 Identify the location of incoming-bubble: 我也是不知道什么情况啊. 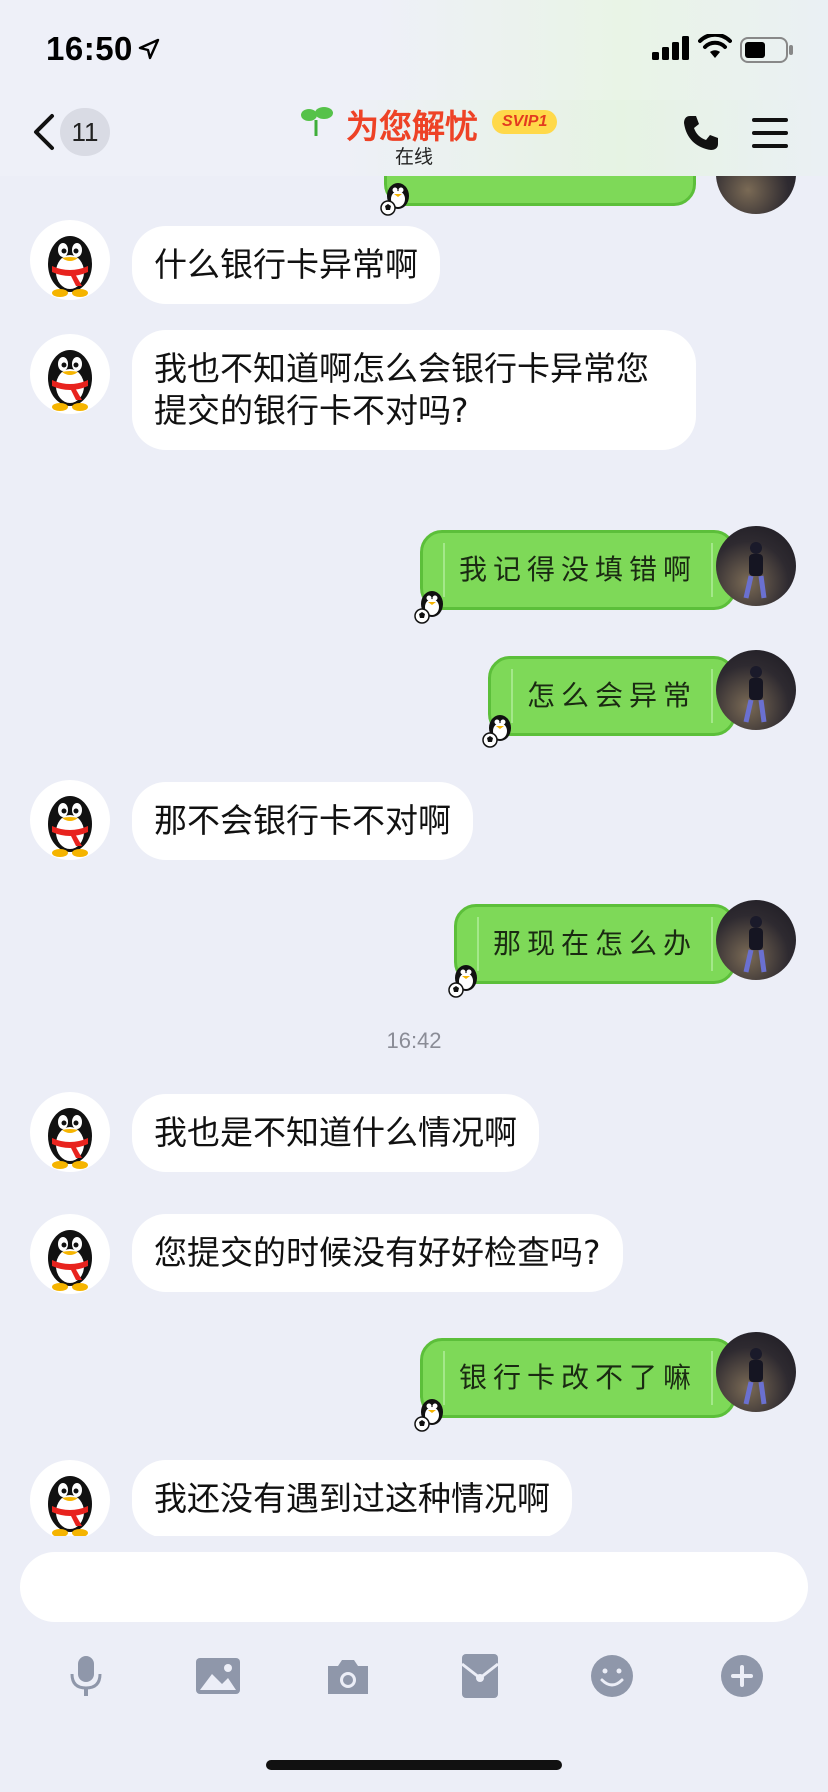
(335, 1133).